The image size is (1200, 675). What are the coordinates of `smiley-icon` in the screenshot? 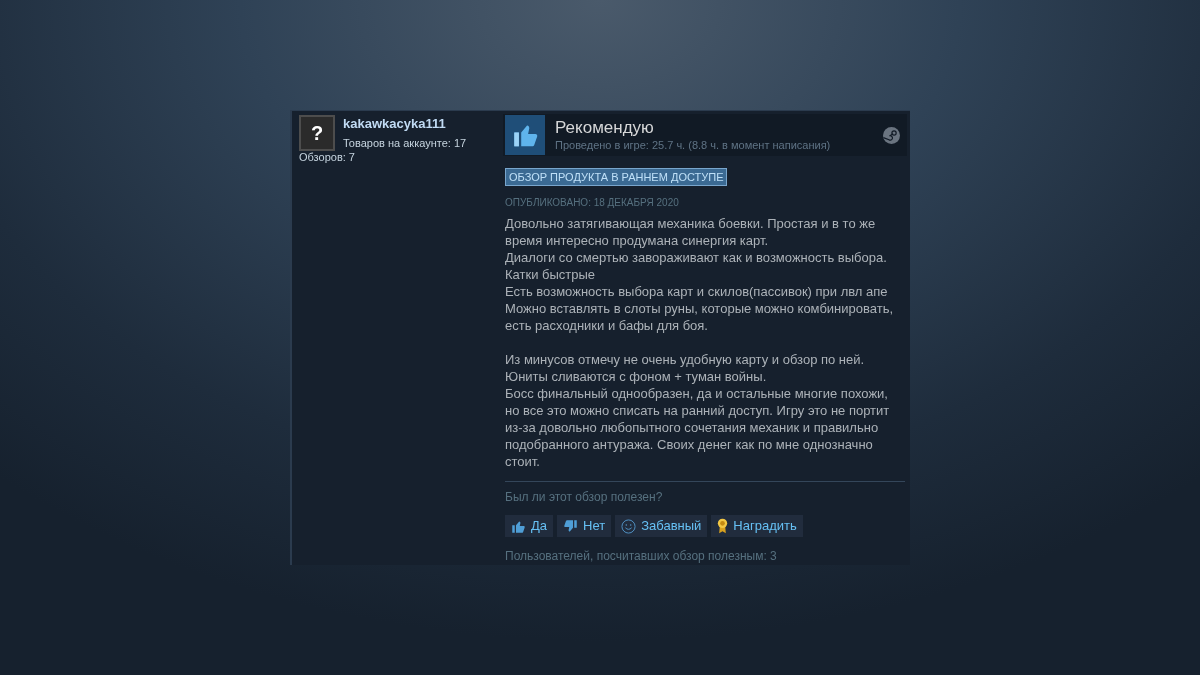 It's located at (629, 526).